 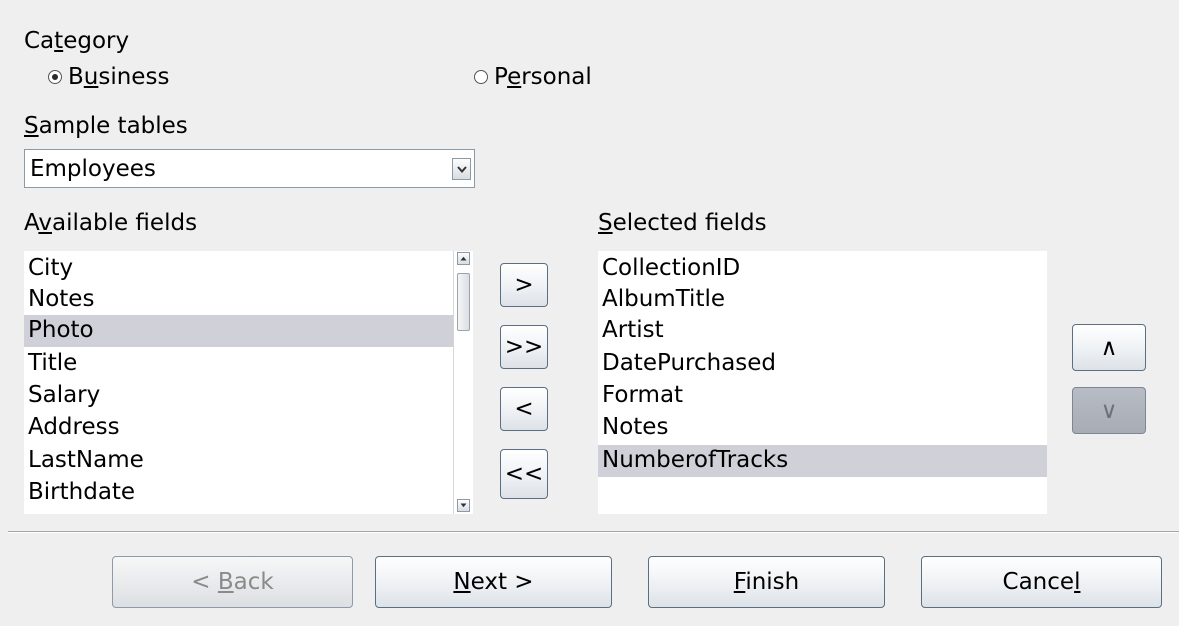 I want to click on chevron-down-icon, so click(x=461, y=169).